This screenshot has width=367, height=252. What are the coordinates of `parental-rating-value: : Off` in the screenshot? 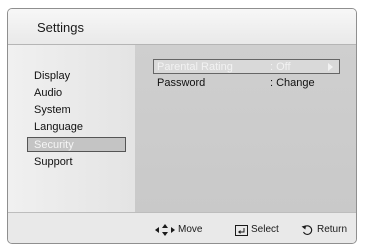 It's located at (280, 67).